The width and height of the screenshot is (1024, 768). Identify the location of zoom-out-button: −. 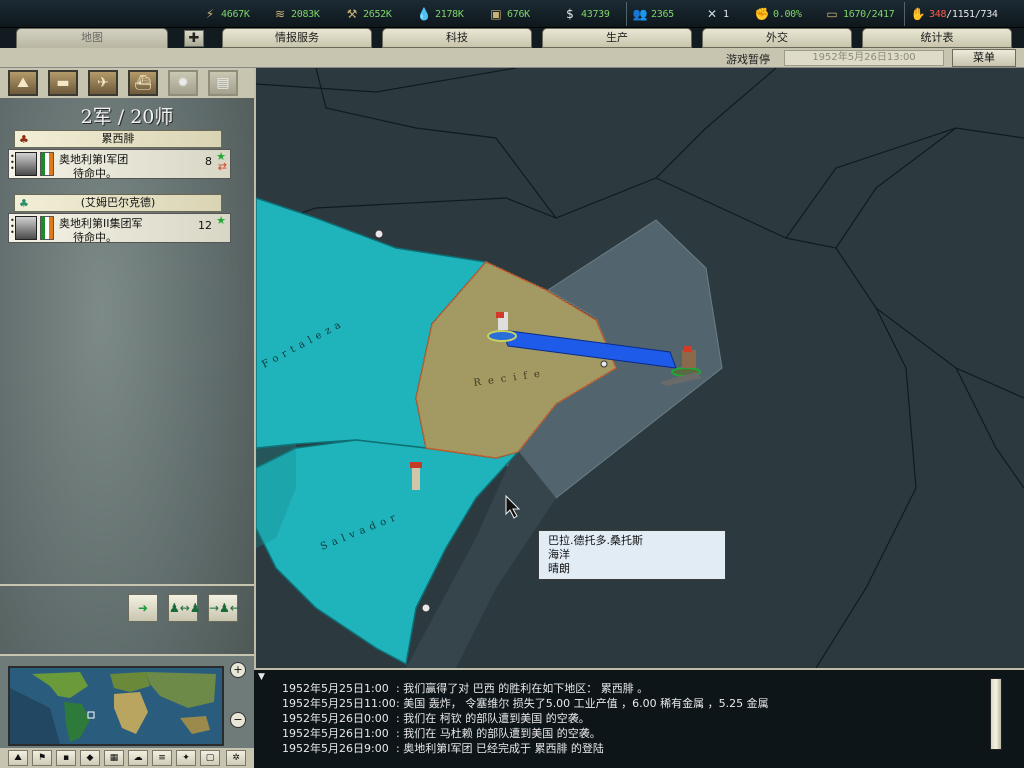
(238, 720).